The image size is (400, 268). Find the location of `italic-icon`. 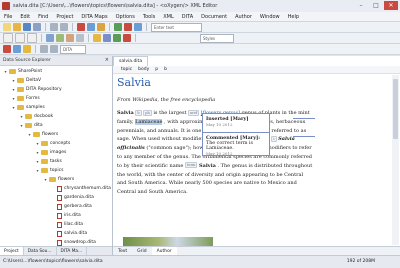

italic-icon is located at coordinates (20, 38).